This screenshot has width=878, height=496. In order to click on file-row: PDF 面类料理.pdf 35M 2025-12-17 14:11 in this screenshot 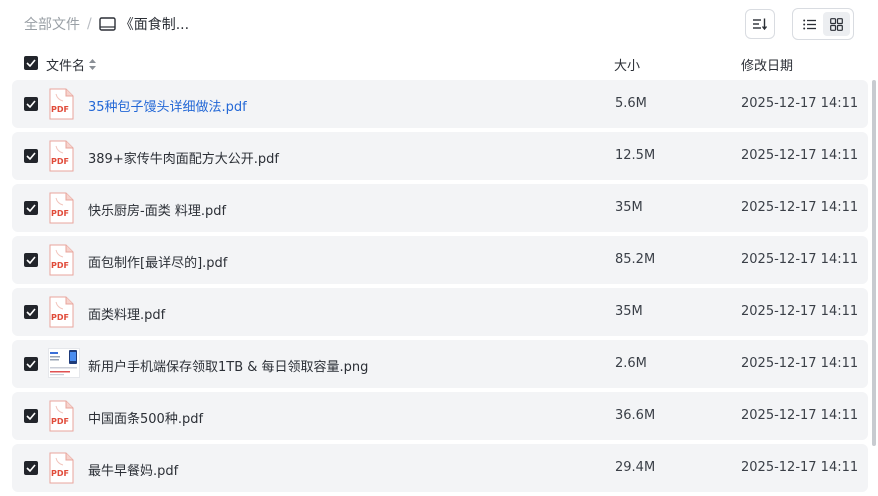, I will do `click(440, 312)`.